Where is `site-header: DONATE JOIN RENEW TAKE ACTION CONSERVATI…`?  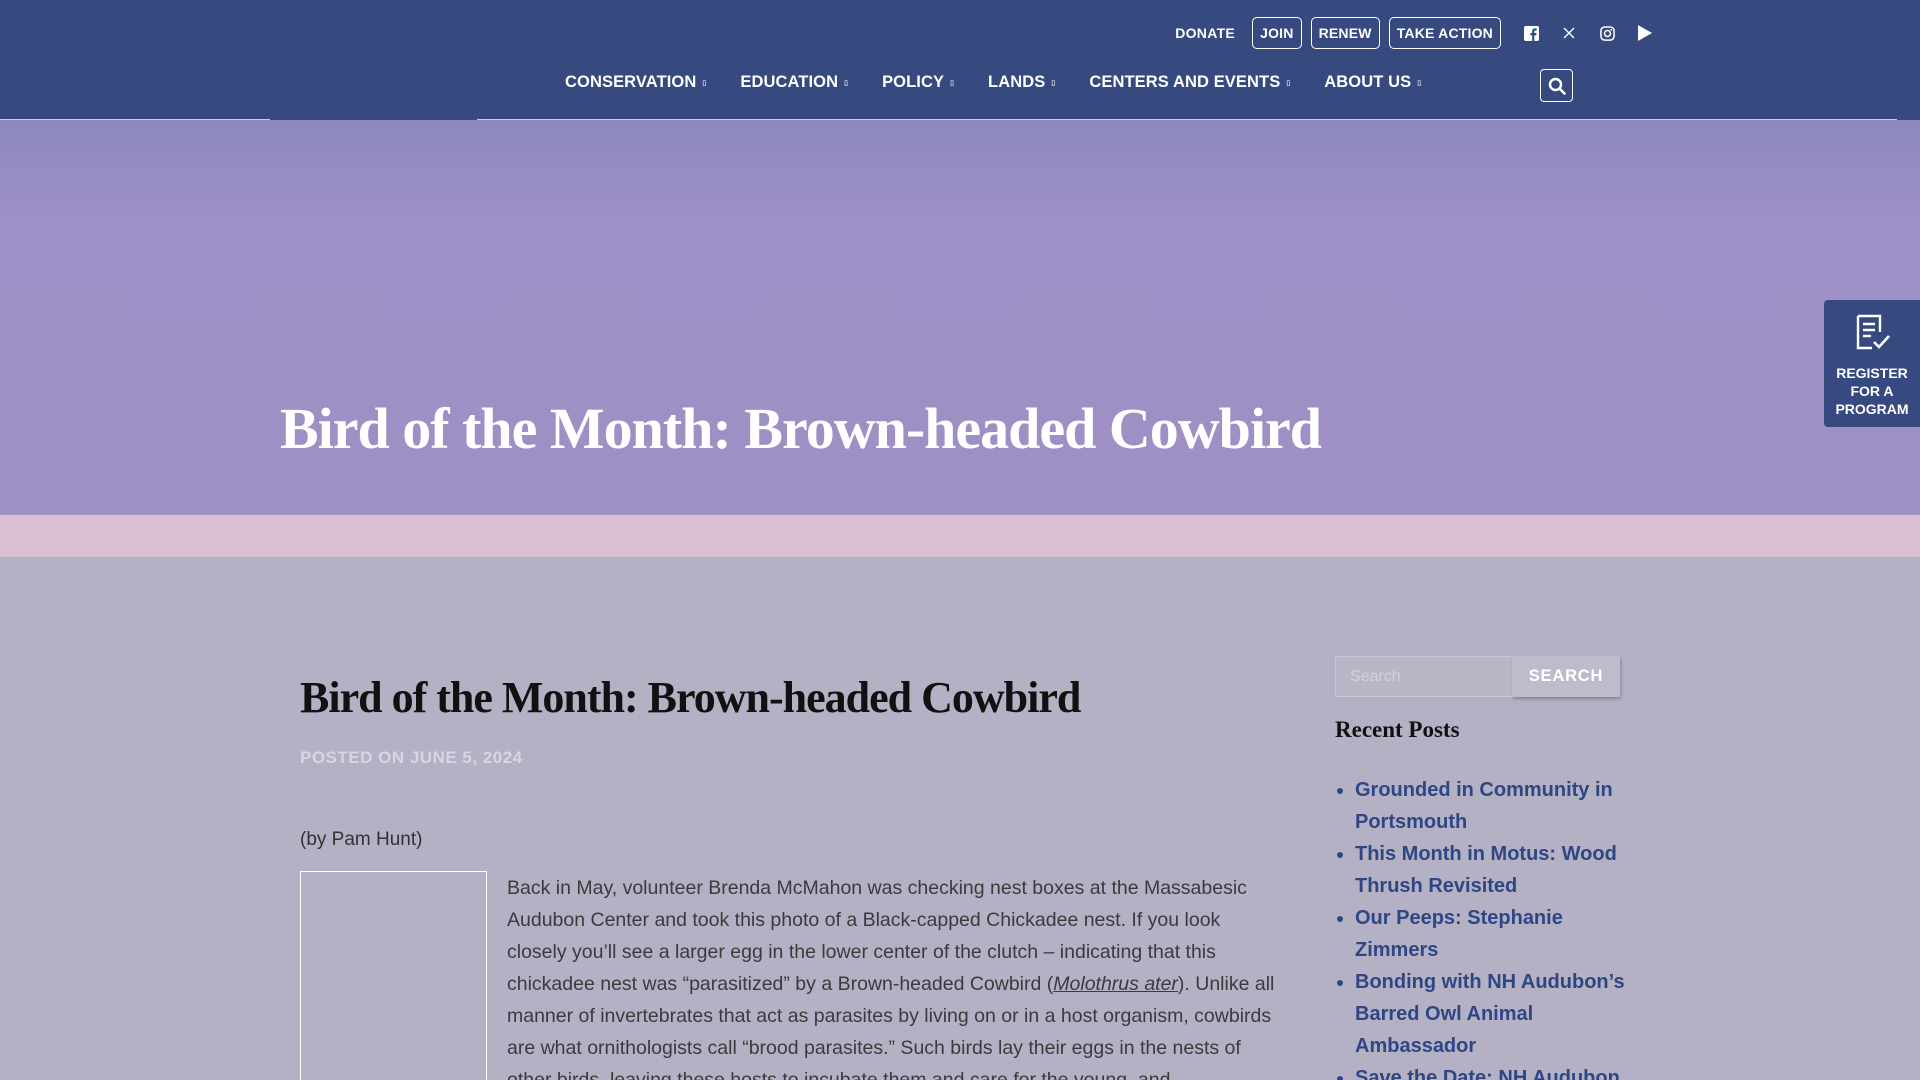
site-header: DONATE JOIN RENEW TAKE ACTION CONSERVATI… is located at coordinates (960, 60).